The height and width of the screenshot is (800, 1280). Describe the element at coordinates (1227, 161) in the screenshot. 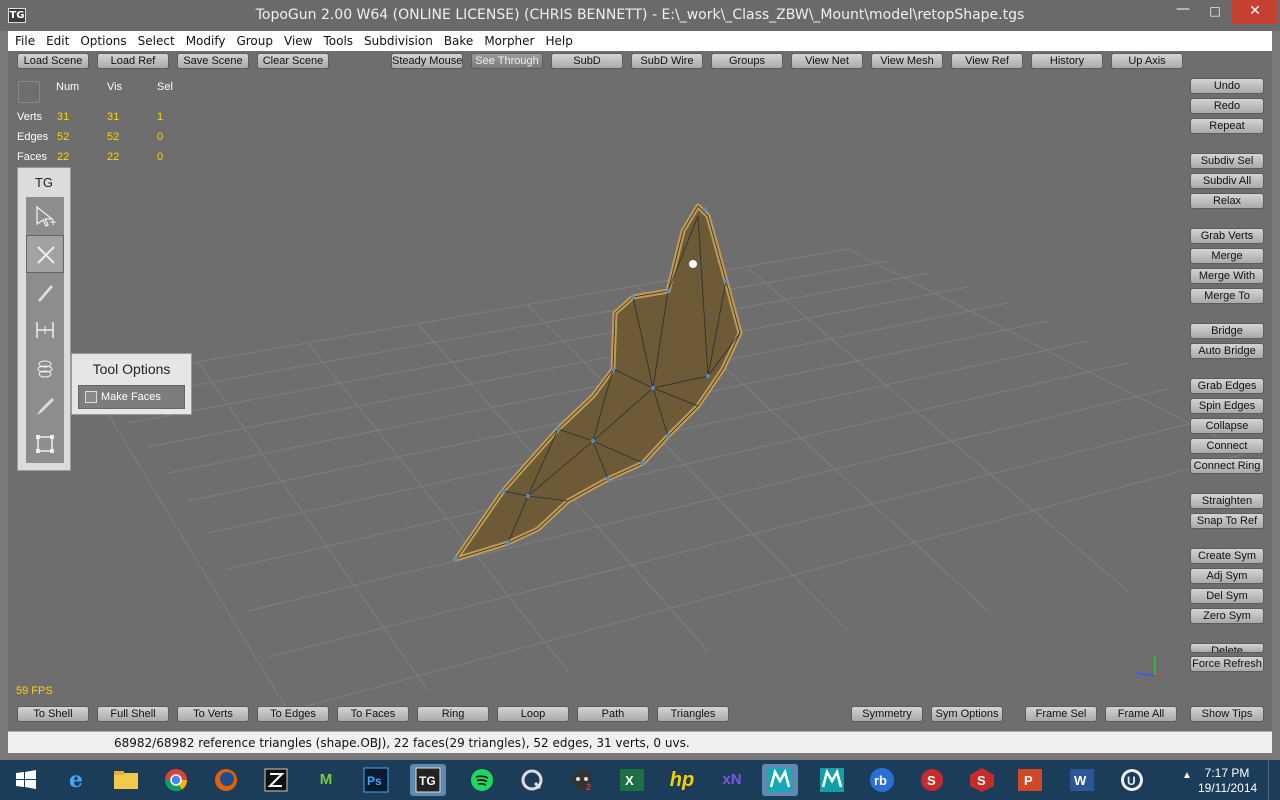

I see `subdiv-sel-button: Subdiv Sel` at that location.